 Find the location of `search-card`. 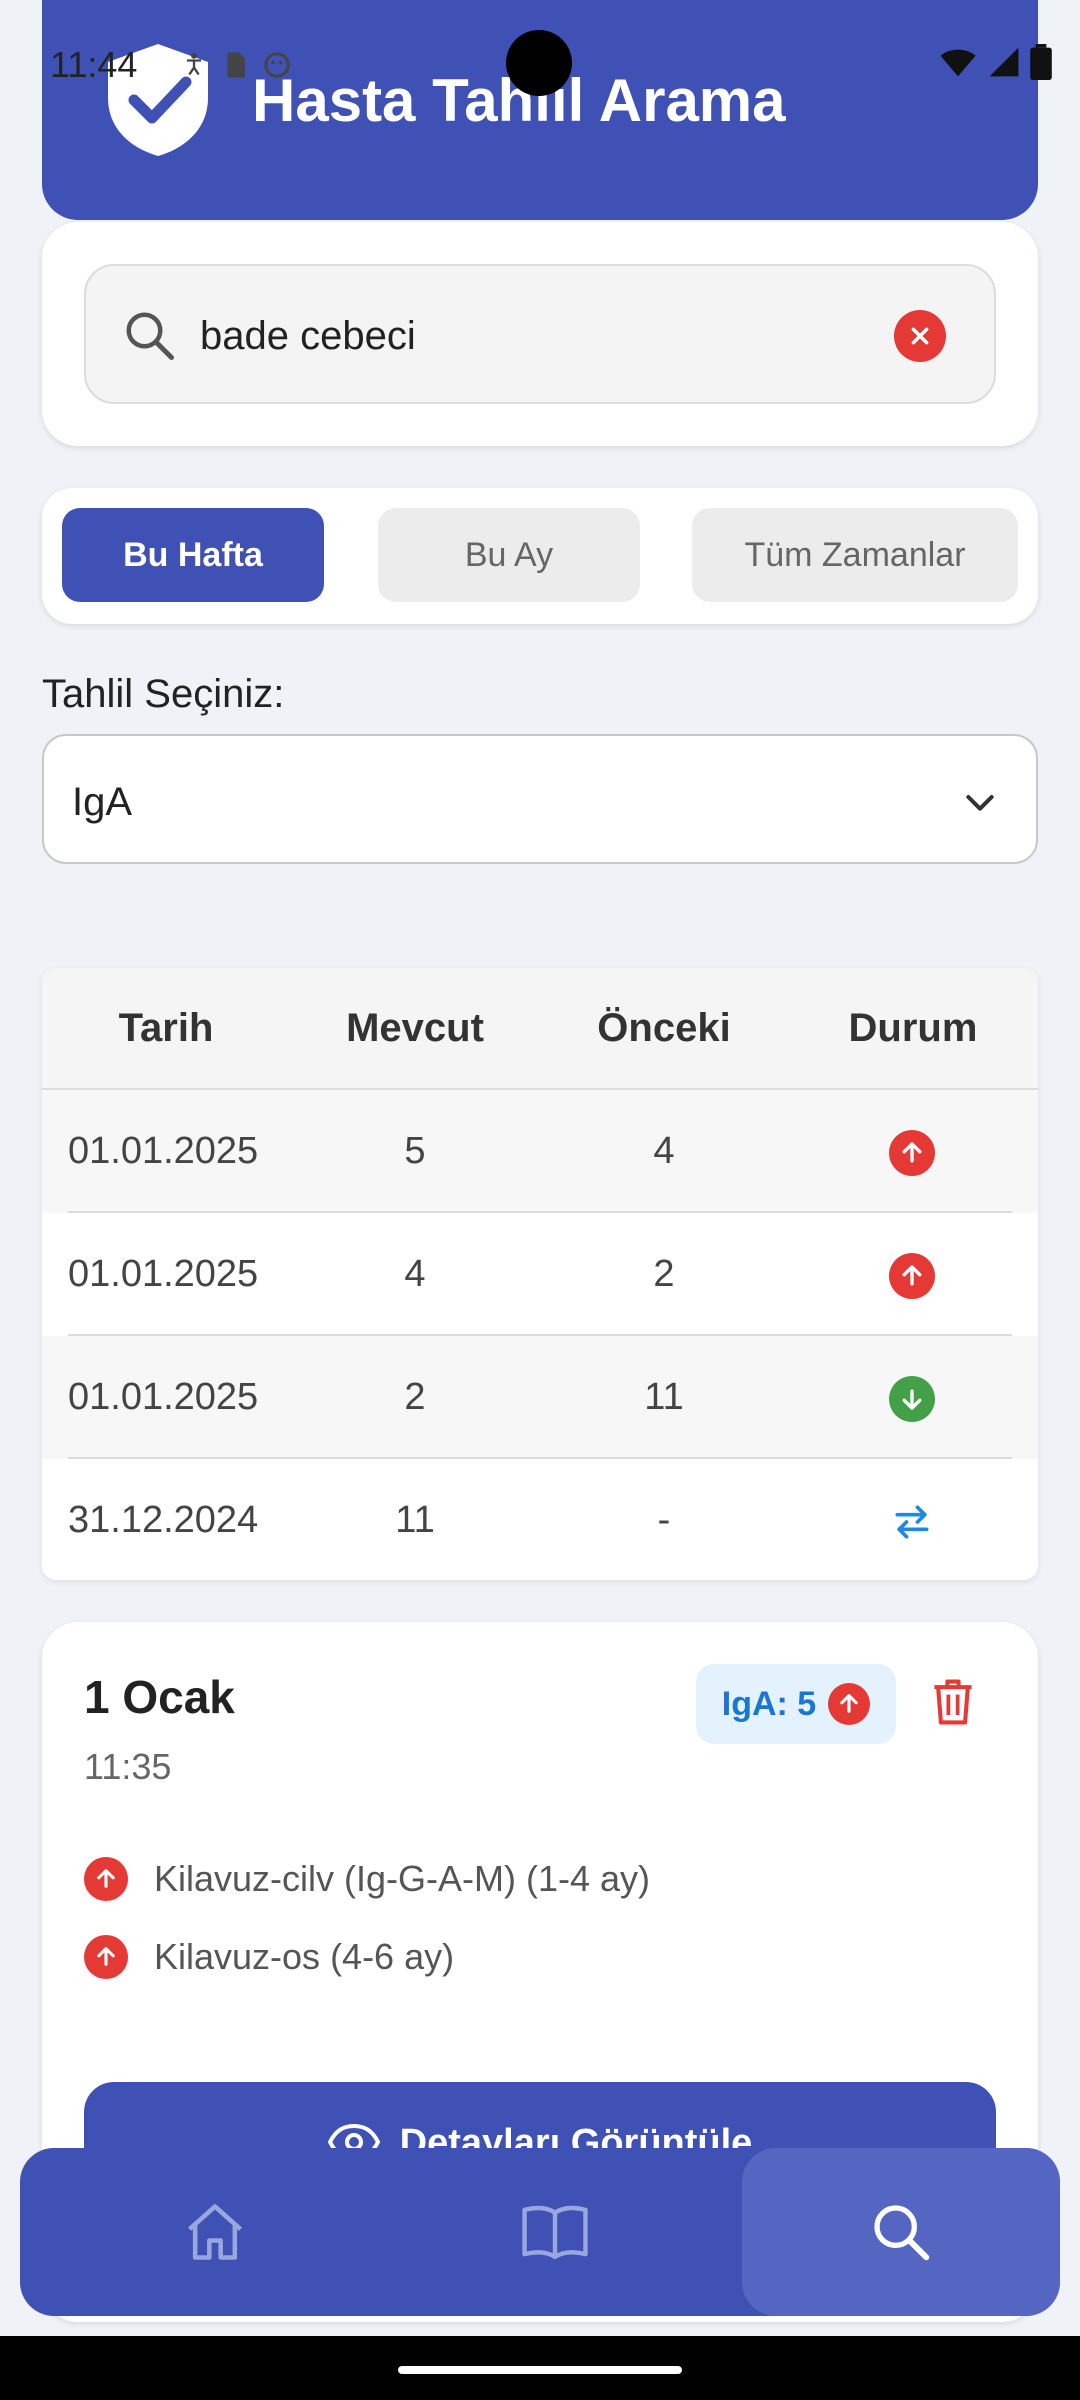

search-card is located at coordinates (540, 334).